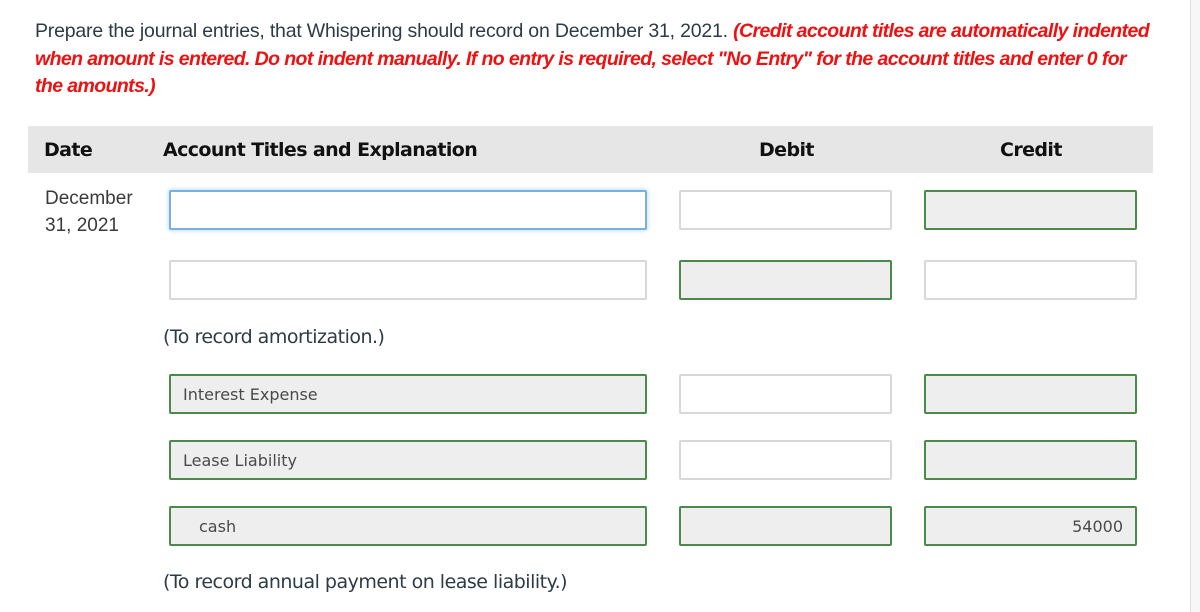 This screenshot has width=1200, height=612. Describe the element at coordinates (274, 337) in the screenshot. I see `entry-explanation: (To record amortization.)` at that location.